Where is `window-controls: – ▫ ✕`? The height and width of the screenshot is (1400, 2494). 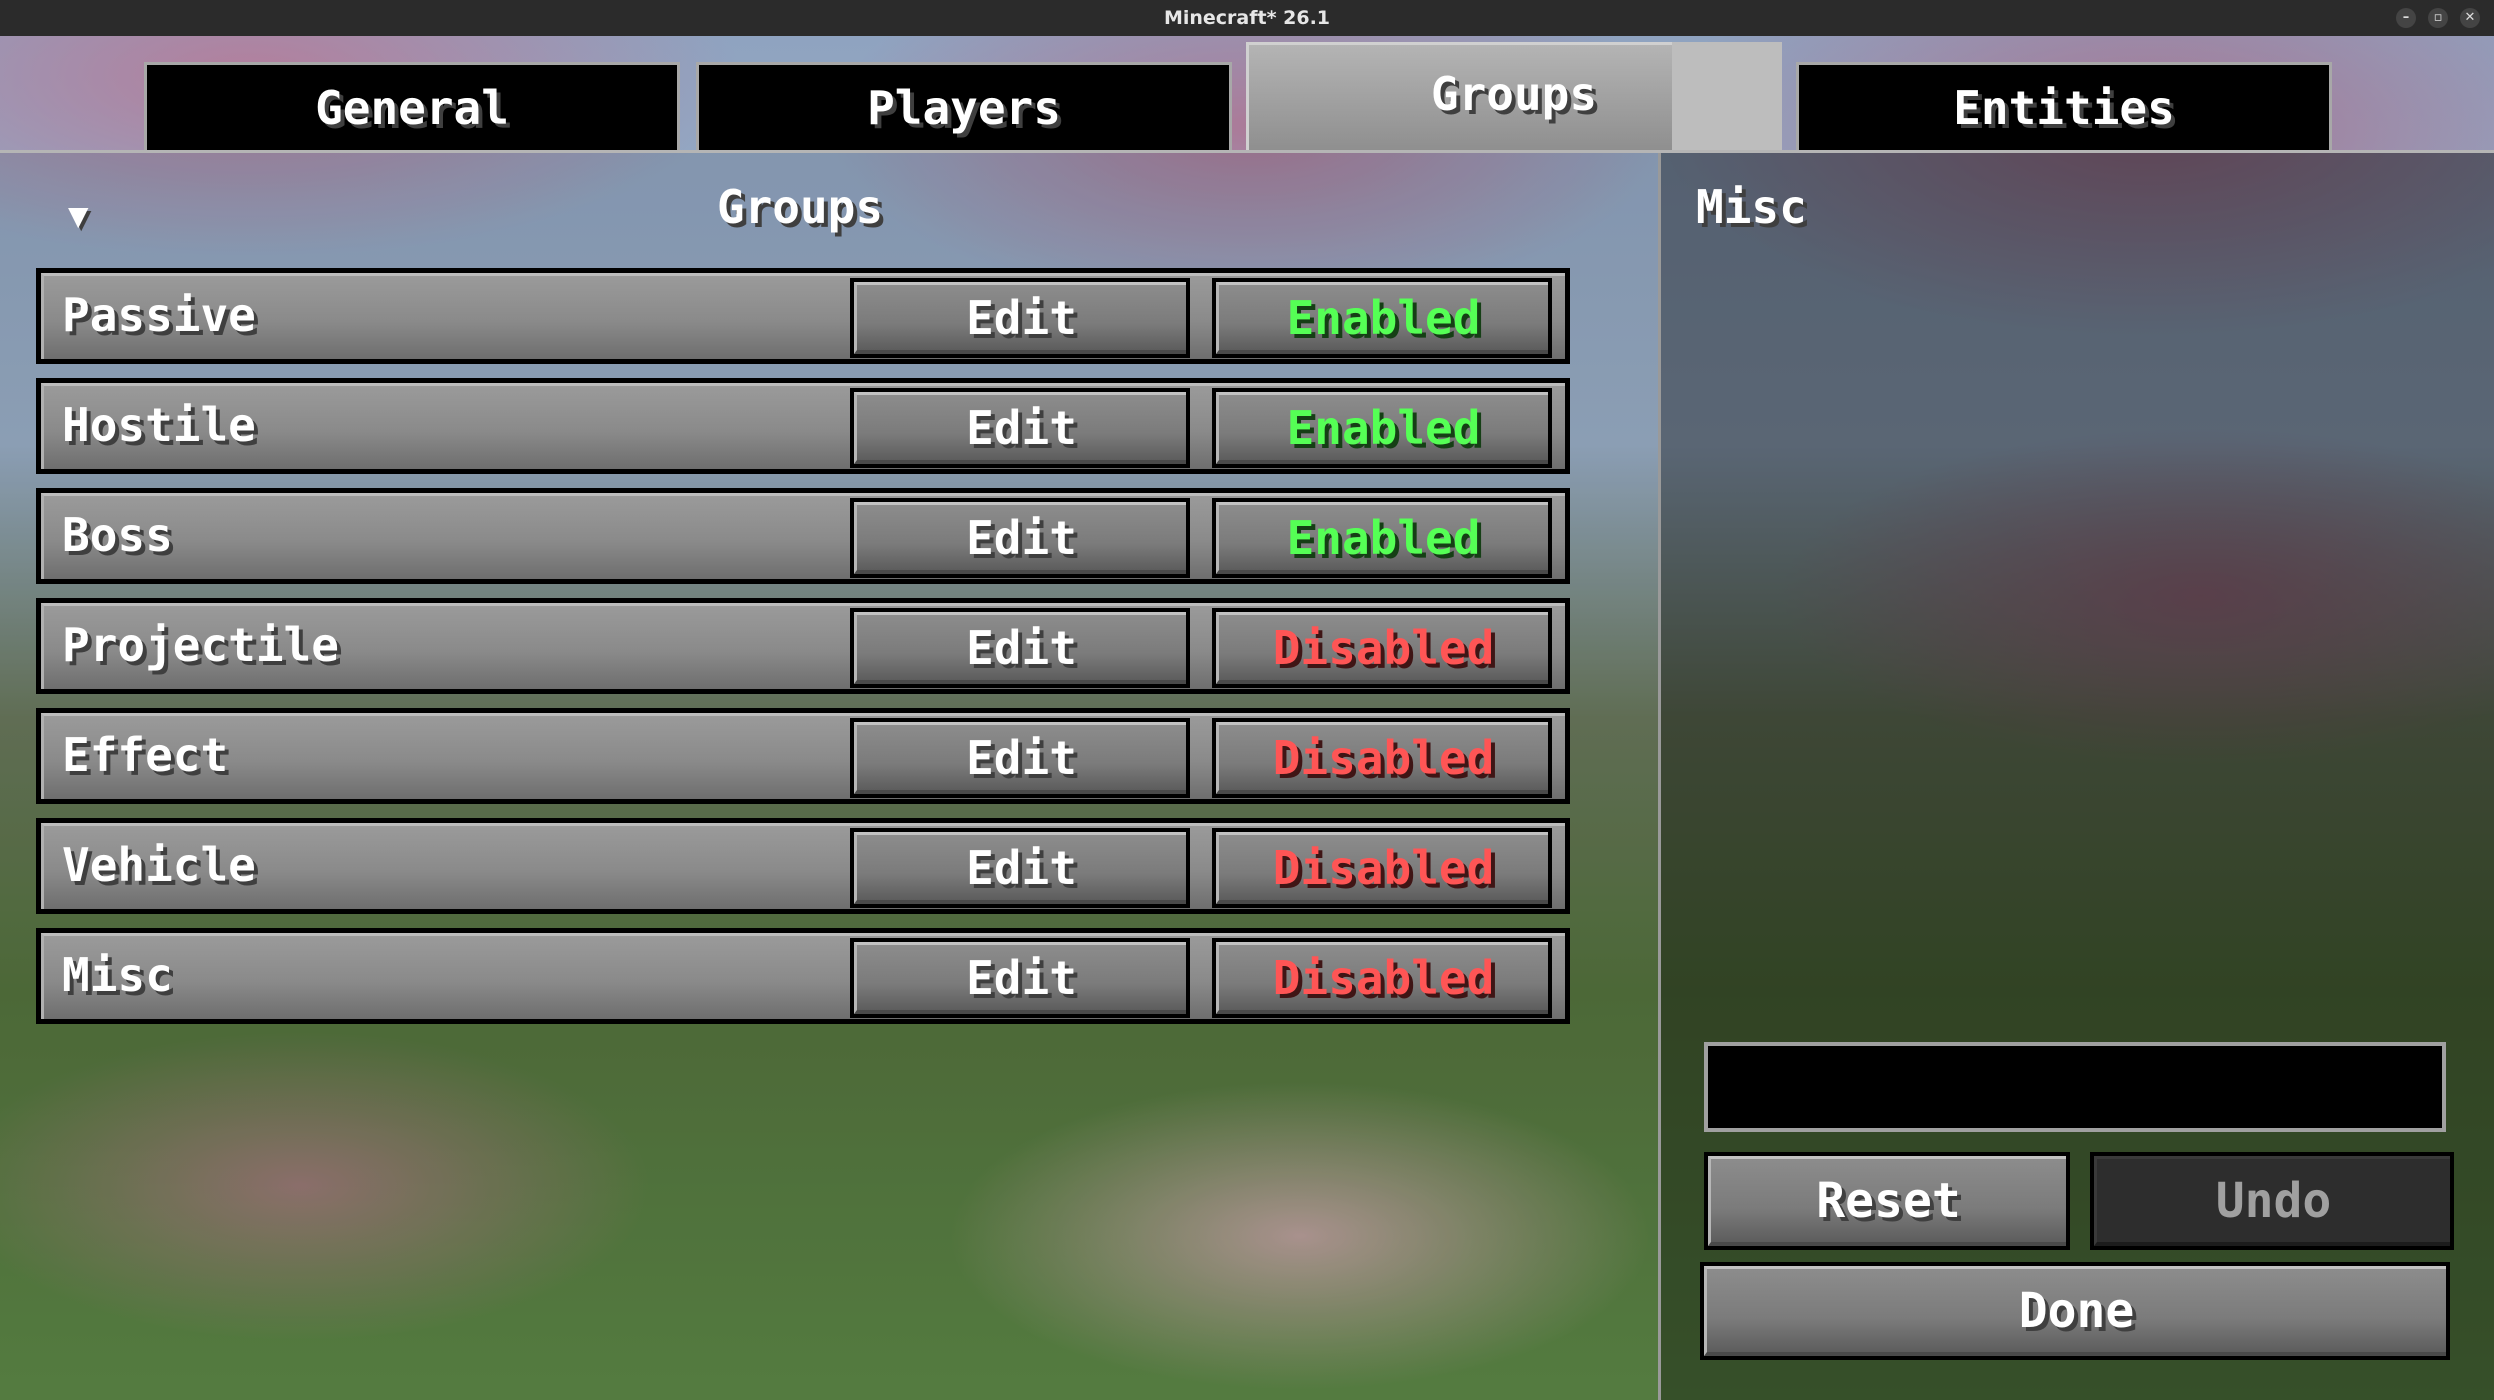
window-controls: – ▫ ✕ is located at coordinates (2438, 18).